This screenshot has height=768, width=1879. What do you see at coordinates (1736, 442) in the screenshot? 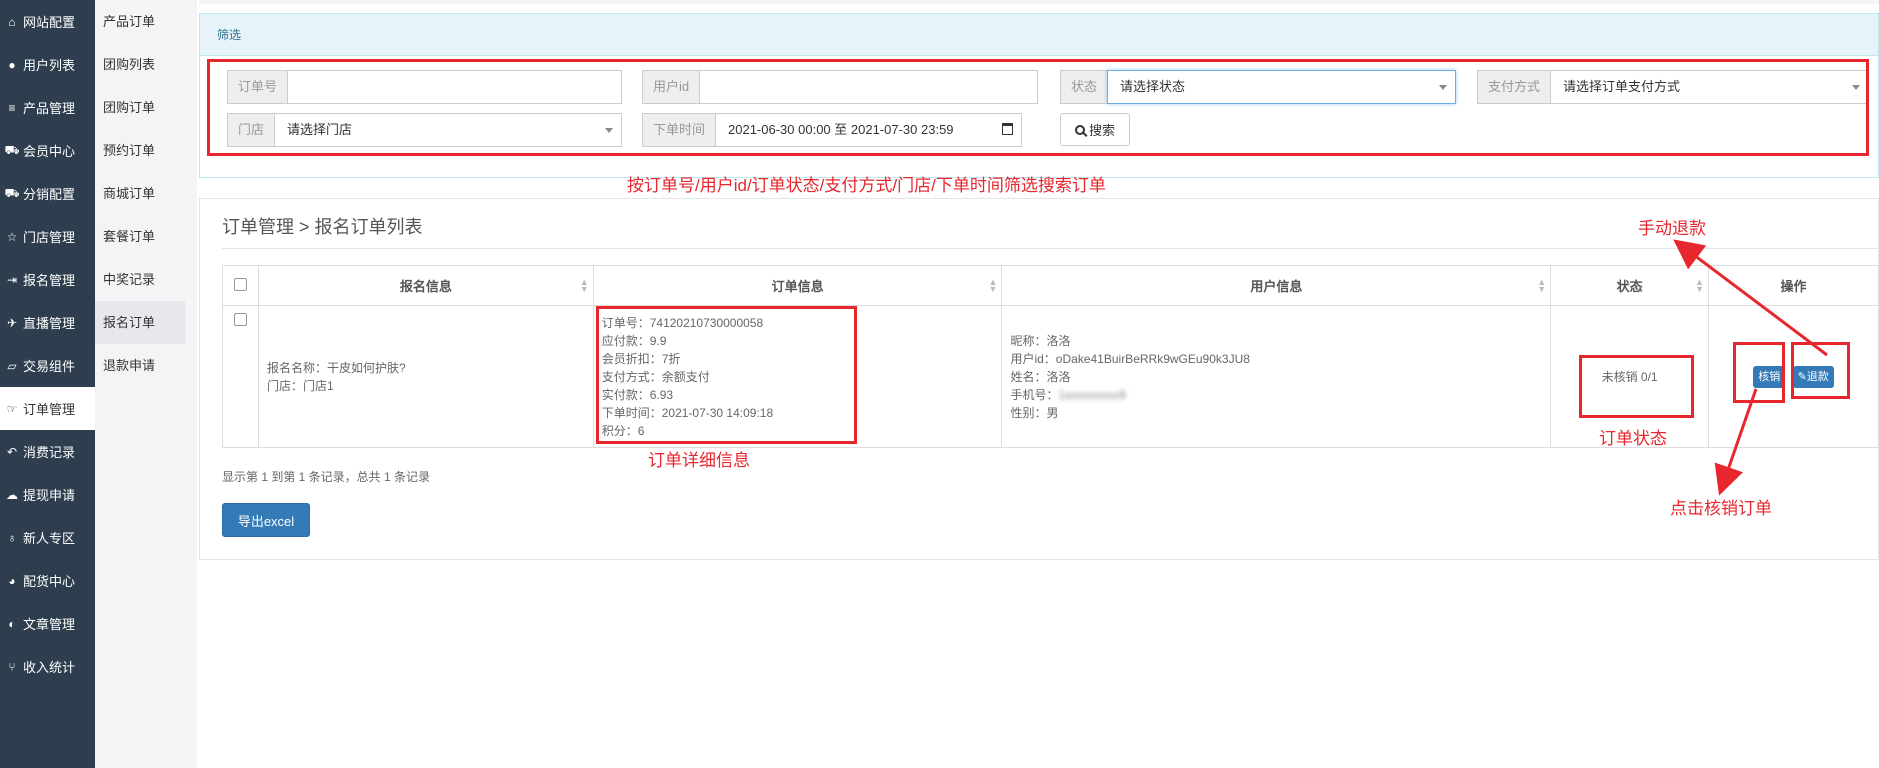
I see `arrow-to-verify-note` at bounding box center [1736, 442].